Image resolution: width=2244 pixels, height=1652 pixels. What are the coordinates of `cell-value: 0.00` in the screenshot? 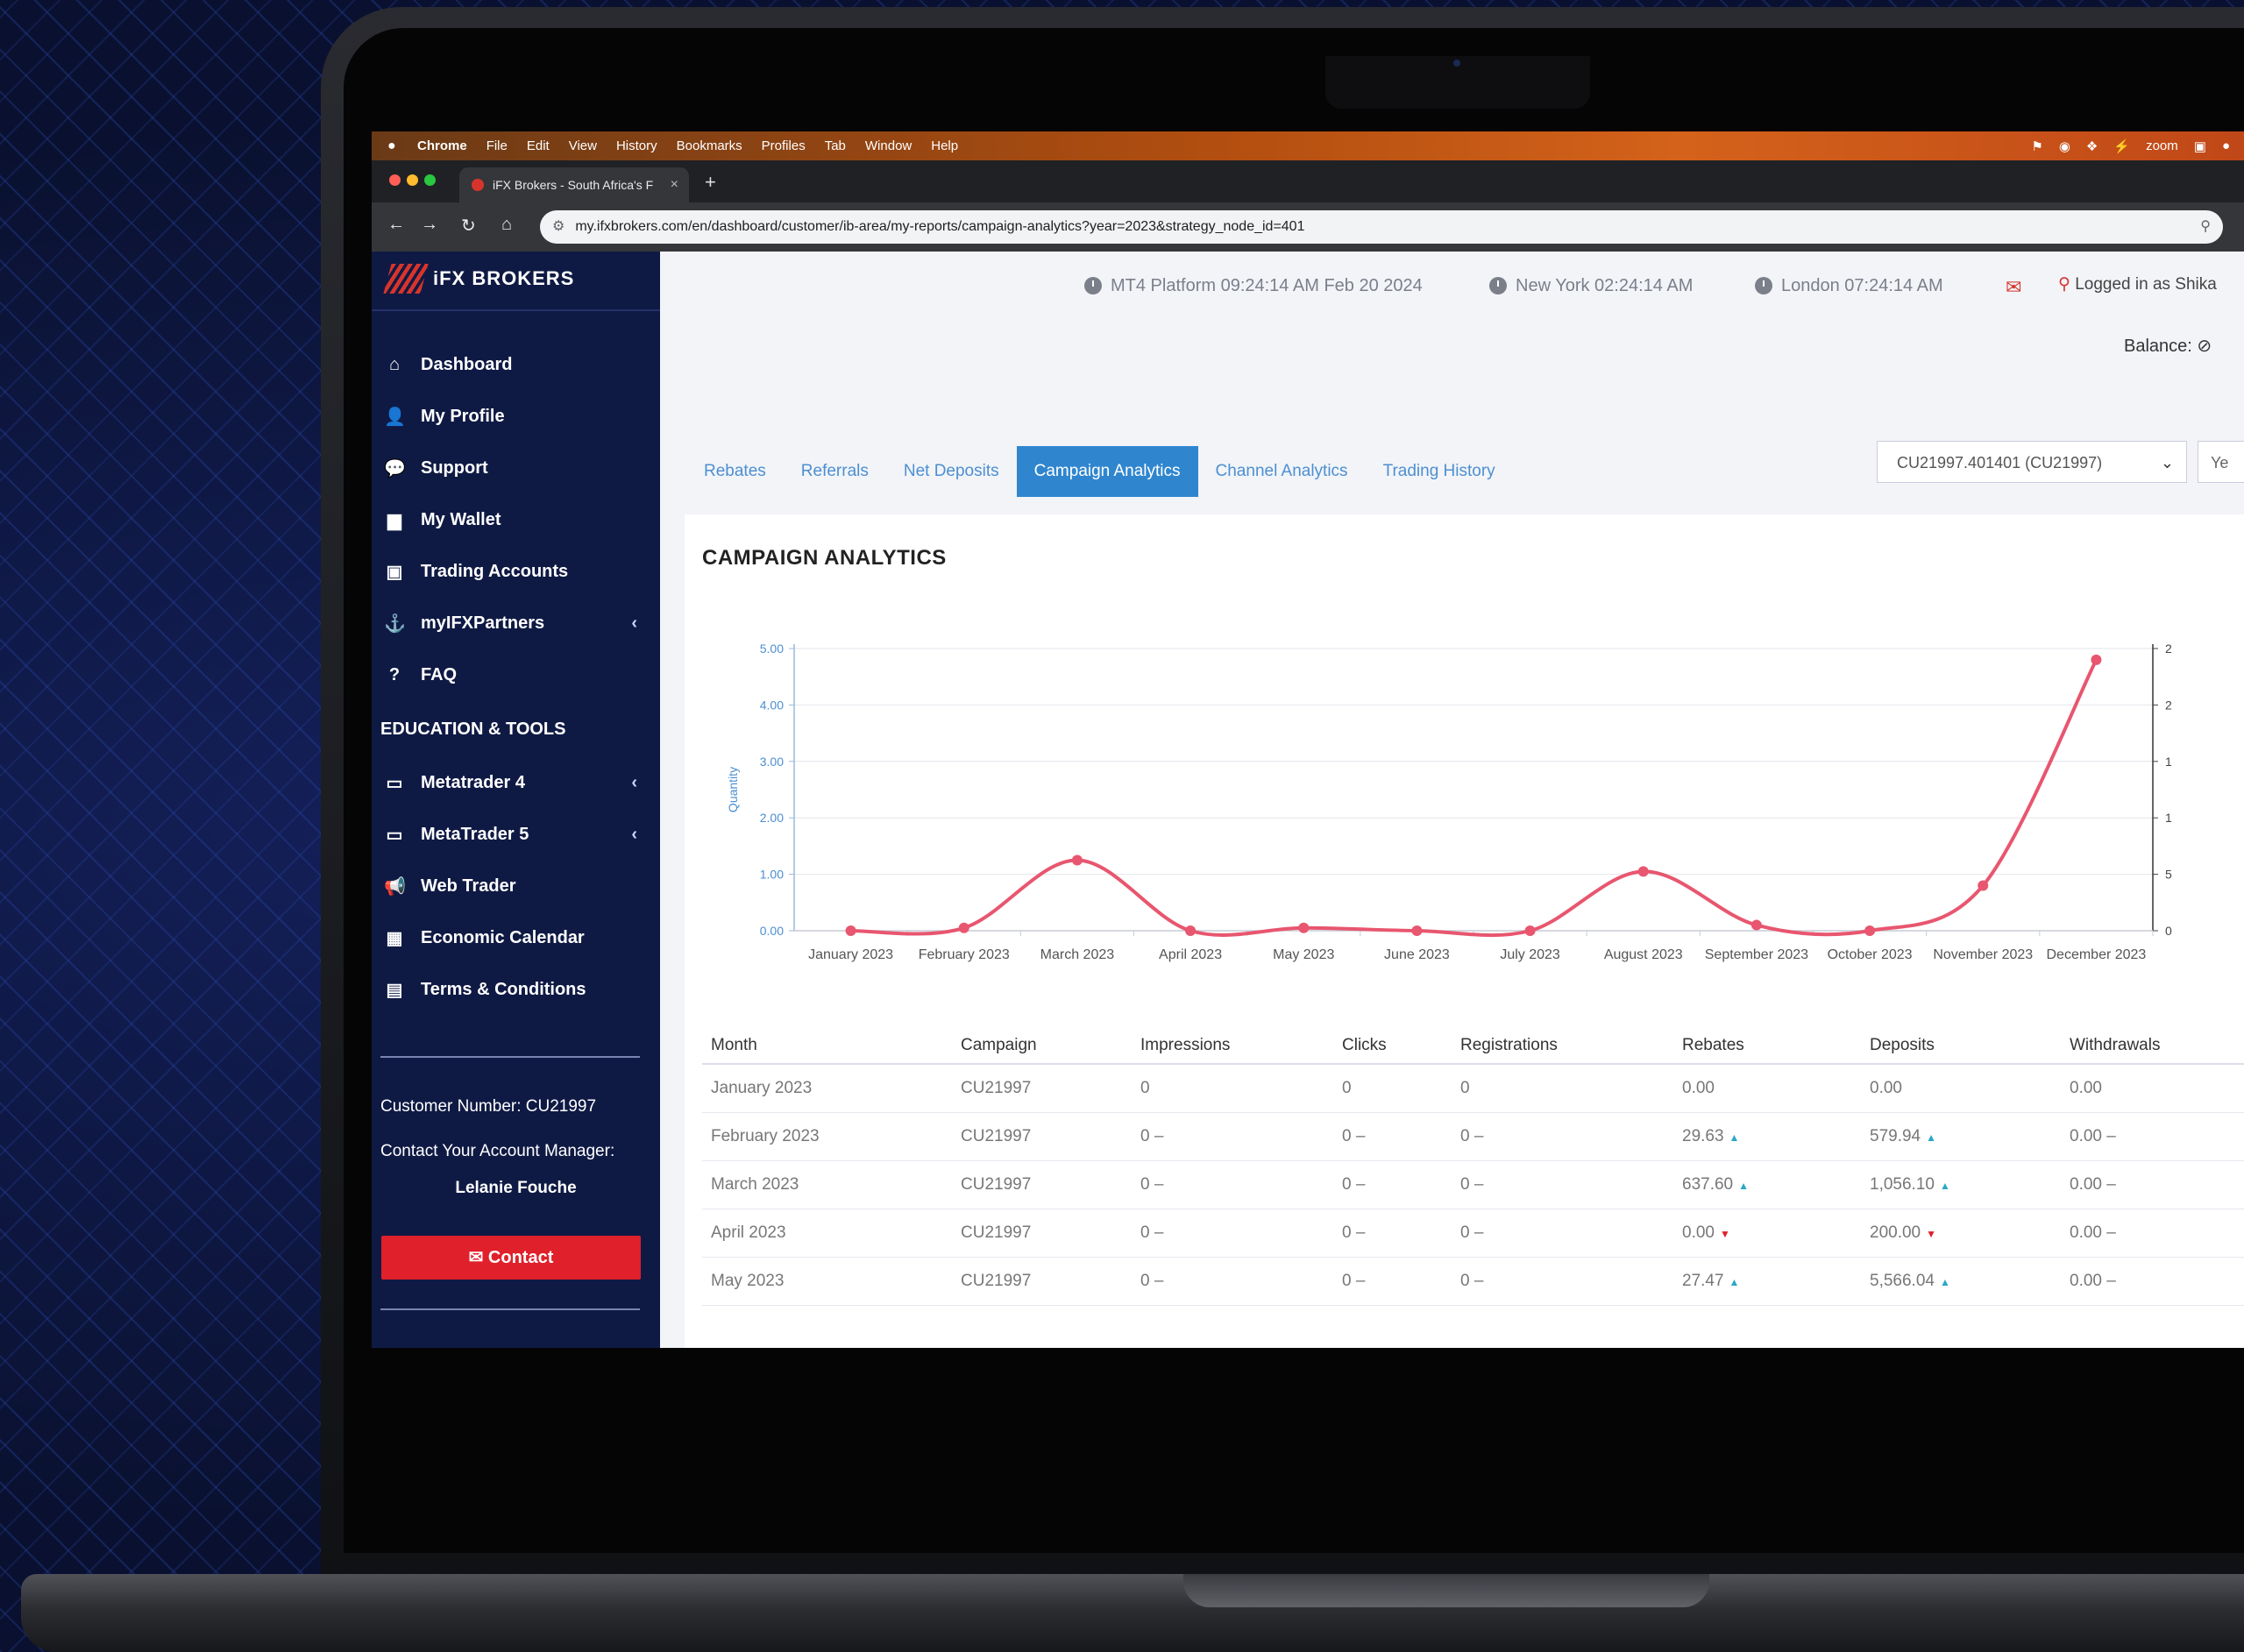 It's located at (2086, 1088).